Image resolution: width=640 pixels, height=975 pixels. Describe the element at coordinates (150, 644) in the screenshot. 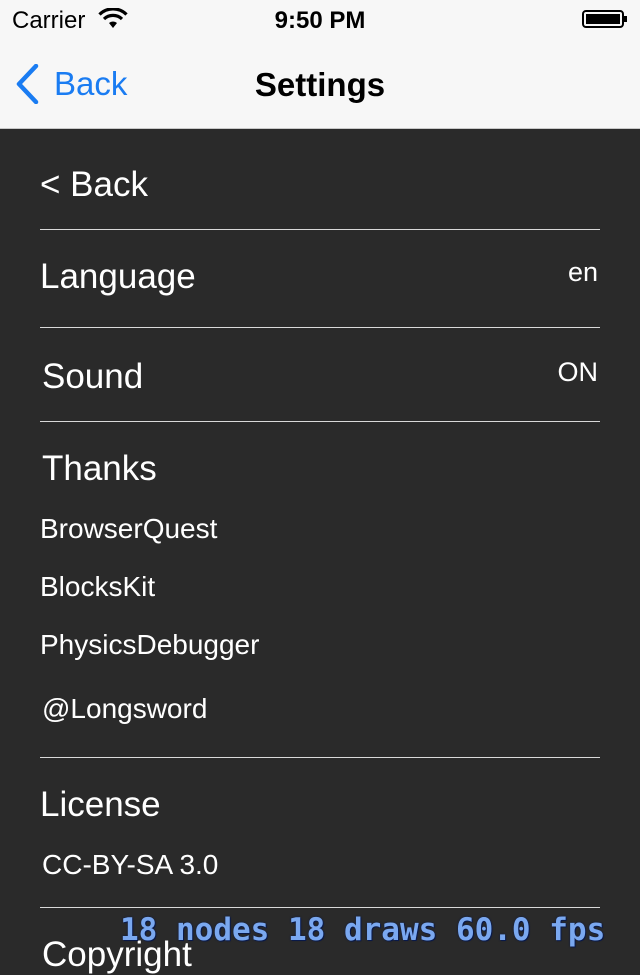

I see `thanks-item: PhysicsDebugger` at that location.